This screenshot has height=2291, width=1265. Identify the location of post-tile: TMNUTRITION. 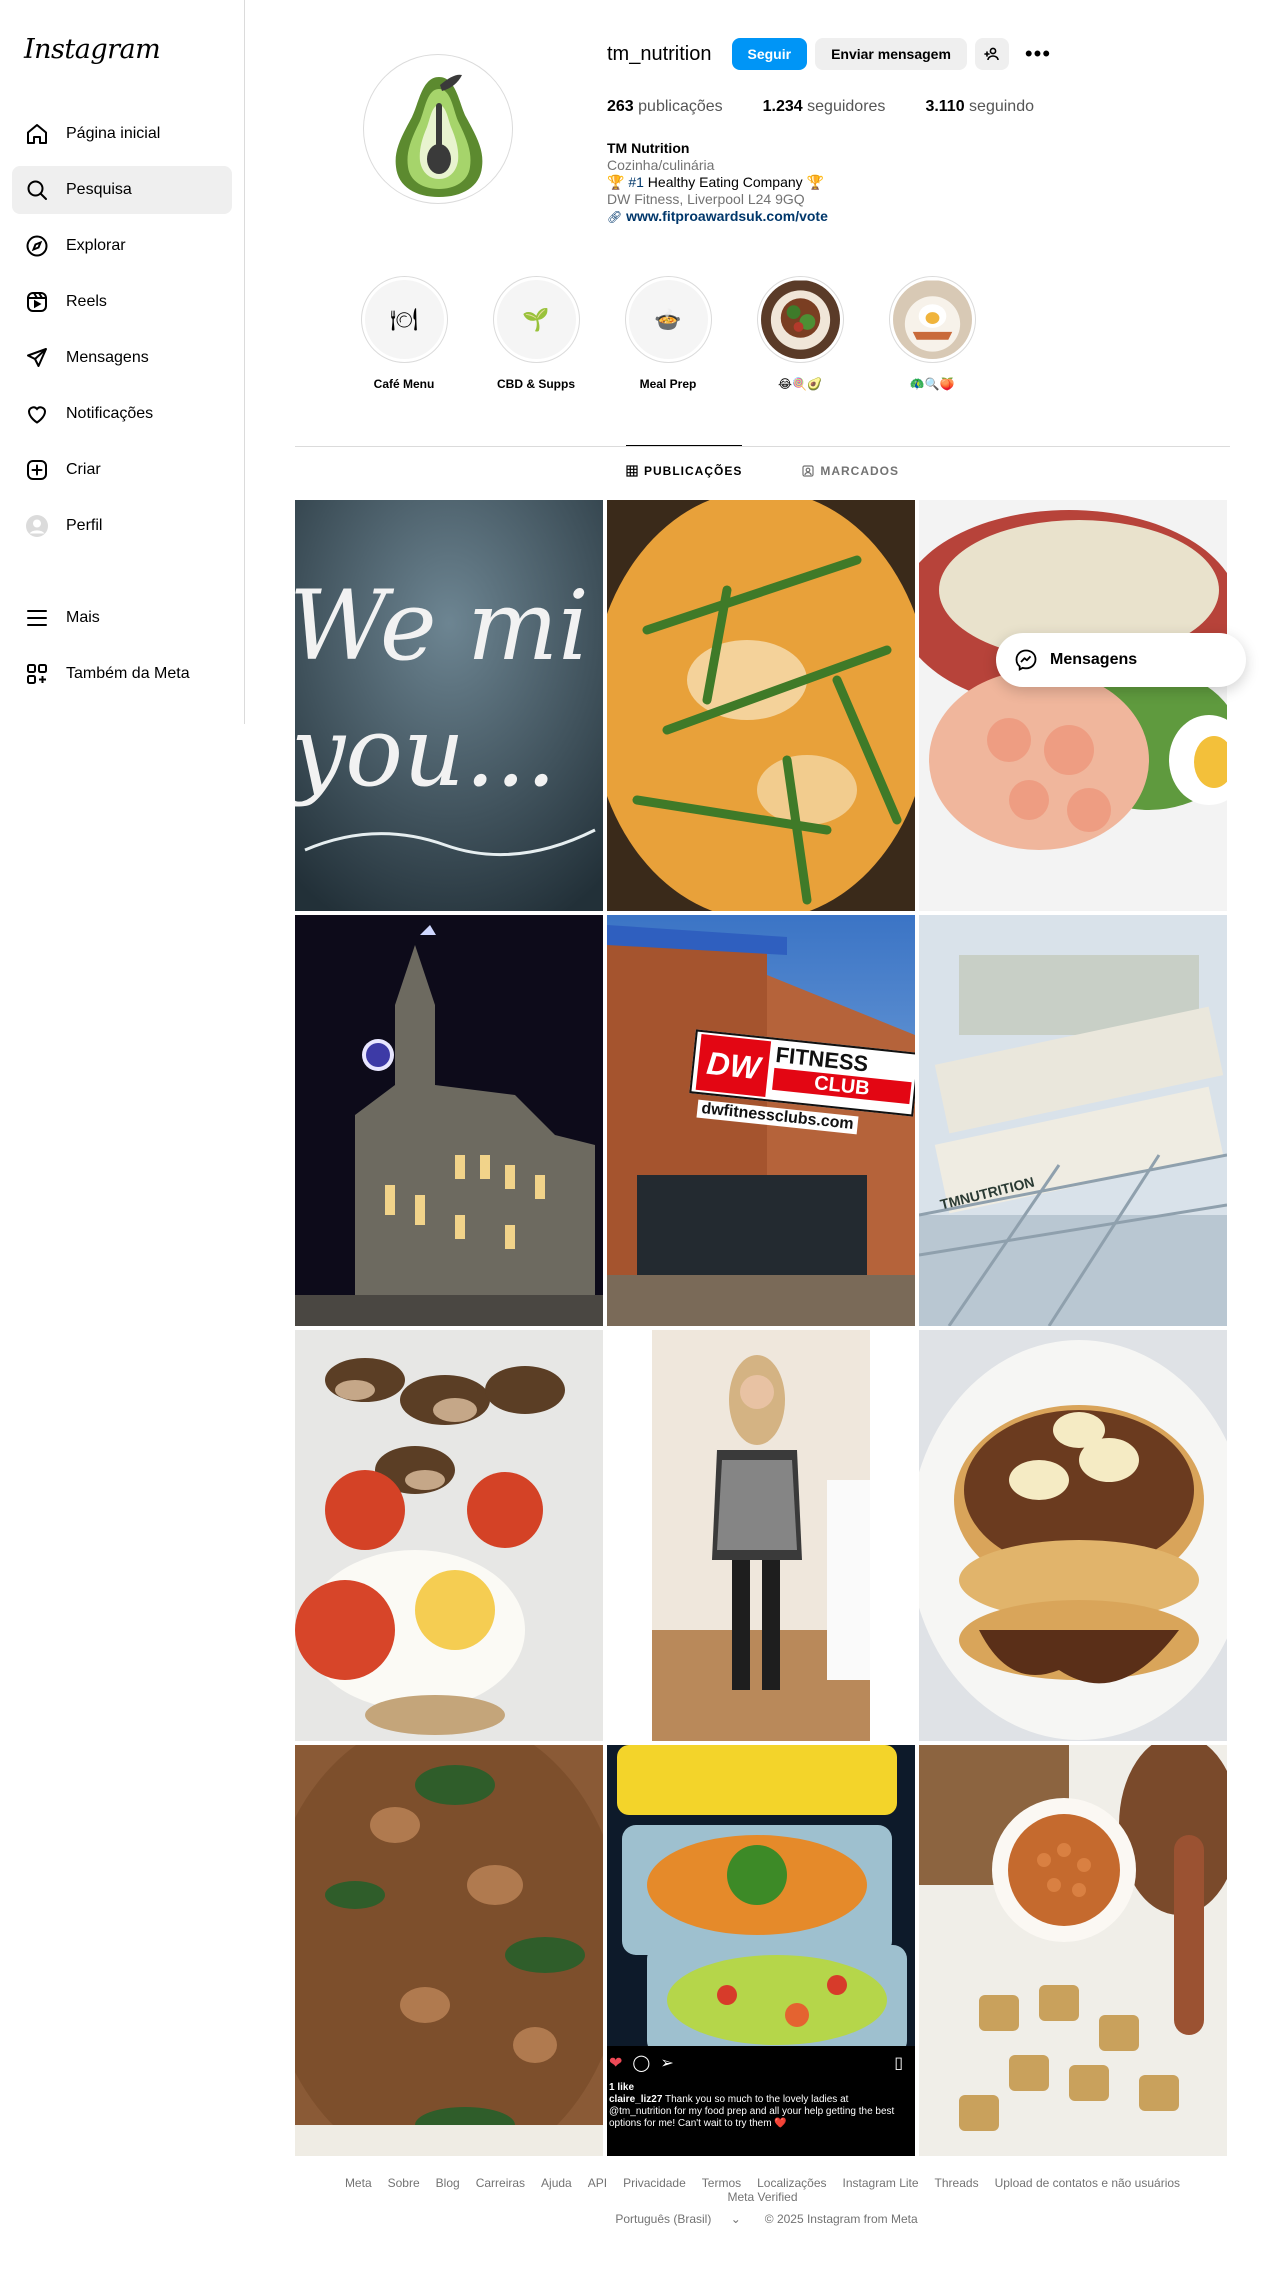
(1073, 1120).